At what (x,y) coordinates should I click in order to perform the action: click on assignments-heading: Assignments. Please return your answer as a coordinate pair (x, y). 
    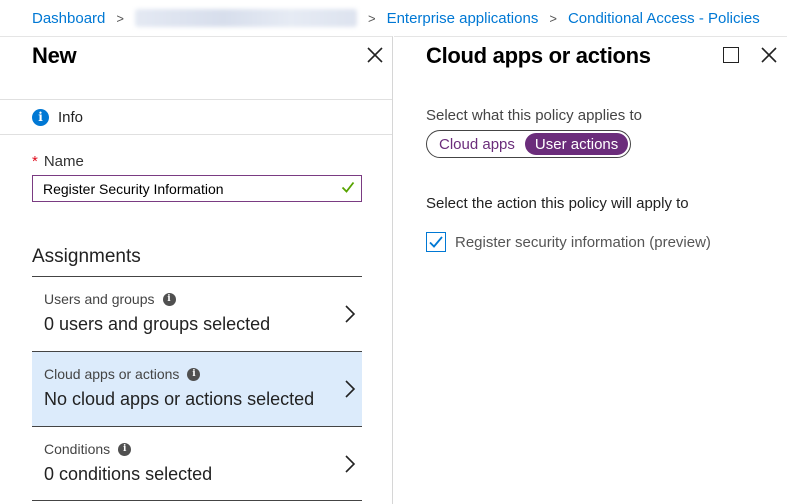
    Looking at the image, I should click on (86, 256).